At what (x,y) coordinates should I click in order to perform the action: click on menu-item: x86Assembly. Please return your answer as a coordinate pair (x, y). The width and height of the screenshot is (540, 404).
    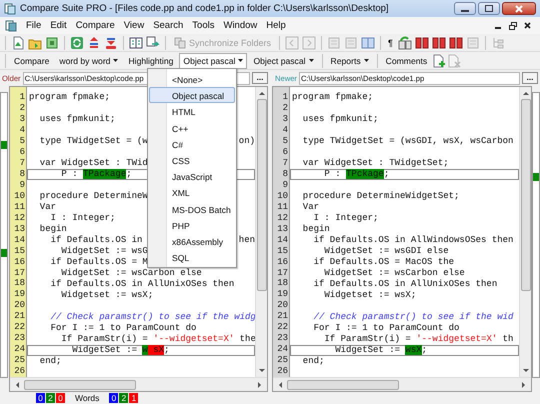
    Looking at the image, I should click on (192, 241).